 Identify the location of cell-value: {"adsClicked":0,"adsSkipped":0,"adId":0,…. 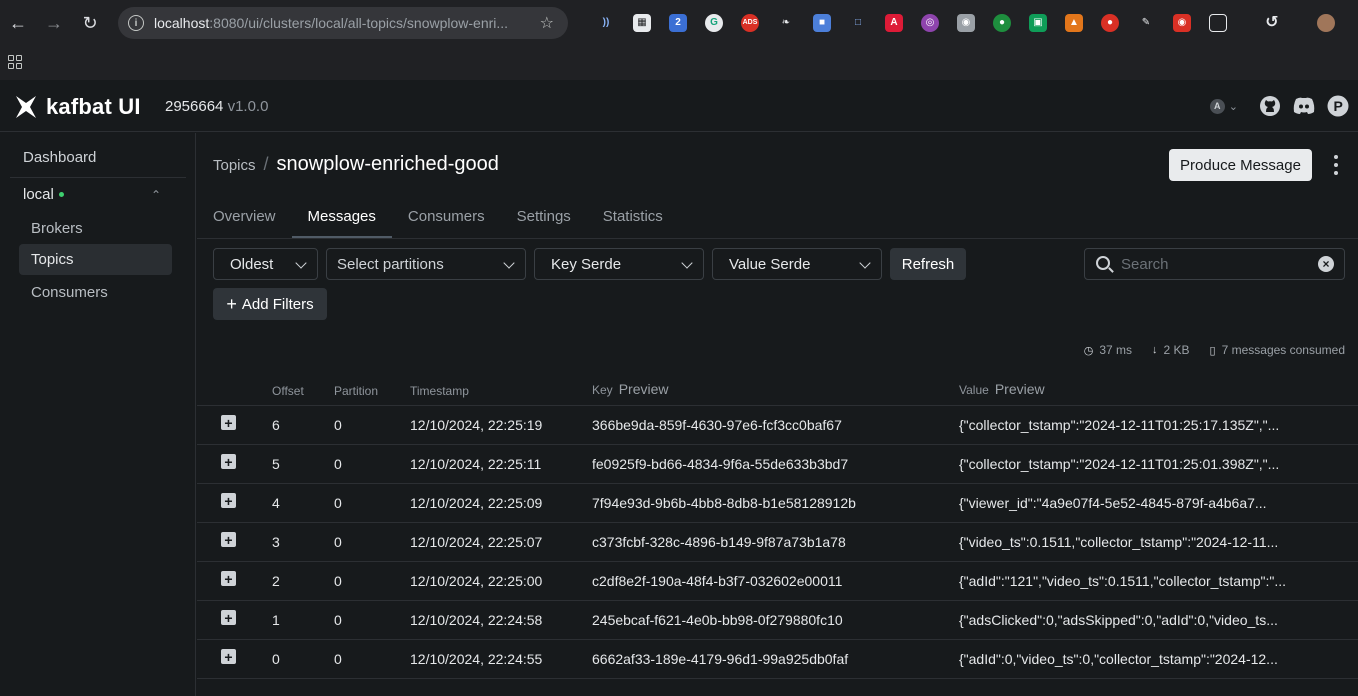
(1118, 620).